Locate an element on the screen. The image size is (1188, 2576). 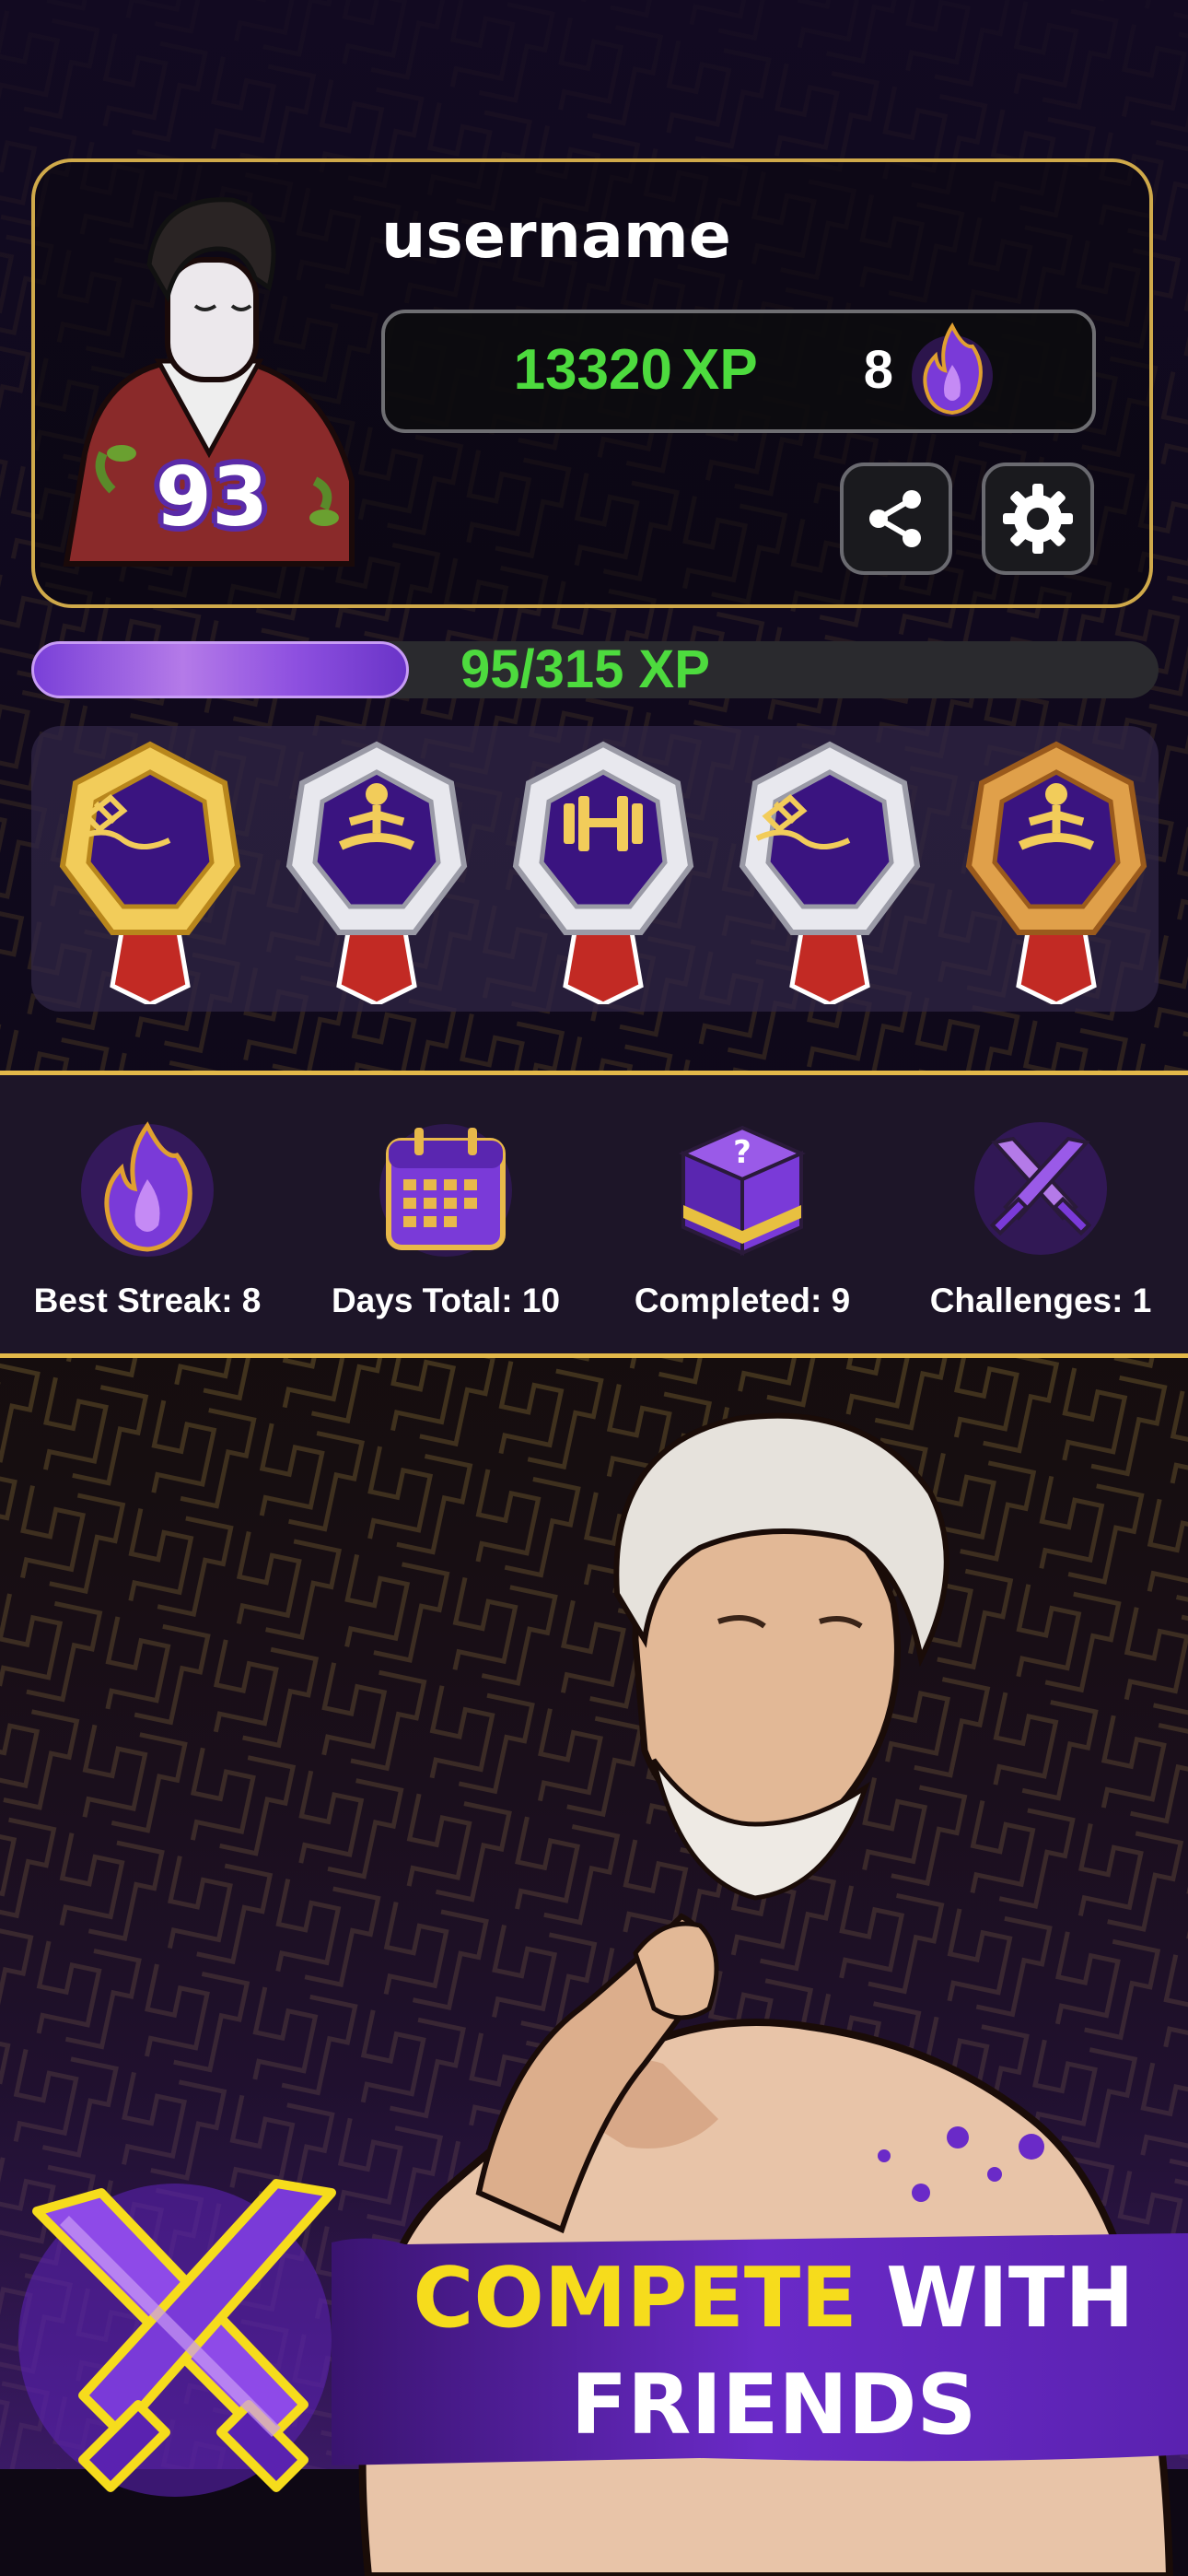
calendar-icon is located at coordinates (445, 1190).